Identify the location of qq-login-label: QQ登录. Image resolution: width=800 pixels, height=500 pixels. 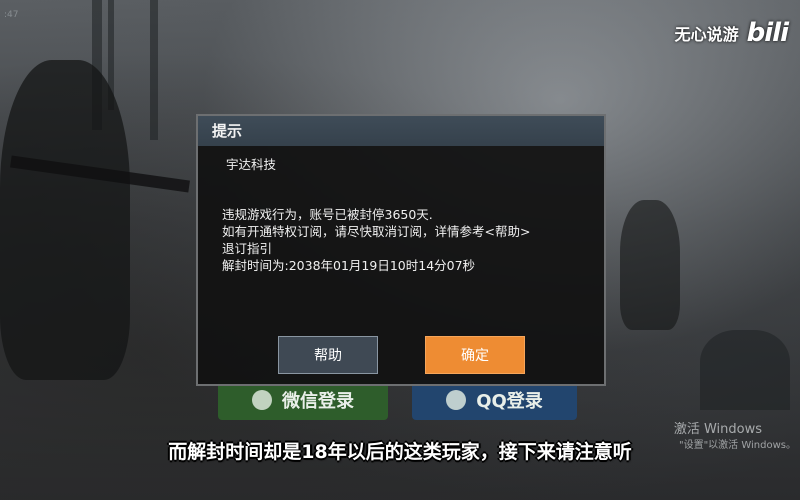
(509, 401).